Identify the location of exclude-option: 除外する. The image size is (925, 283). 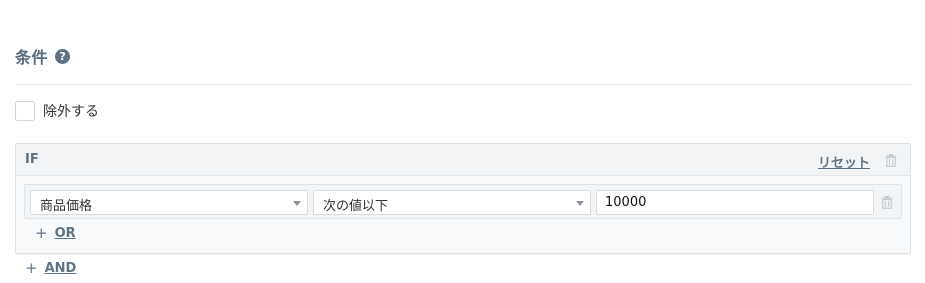
(57, 111).